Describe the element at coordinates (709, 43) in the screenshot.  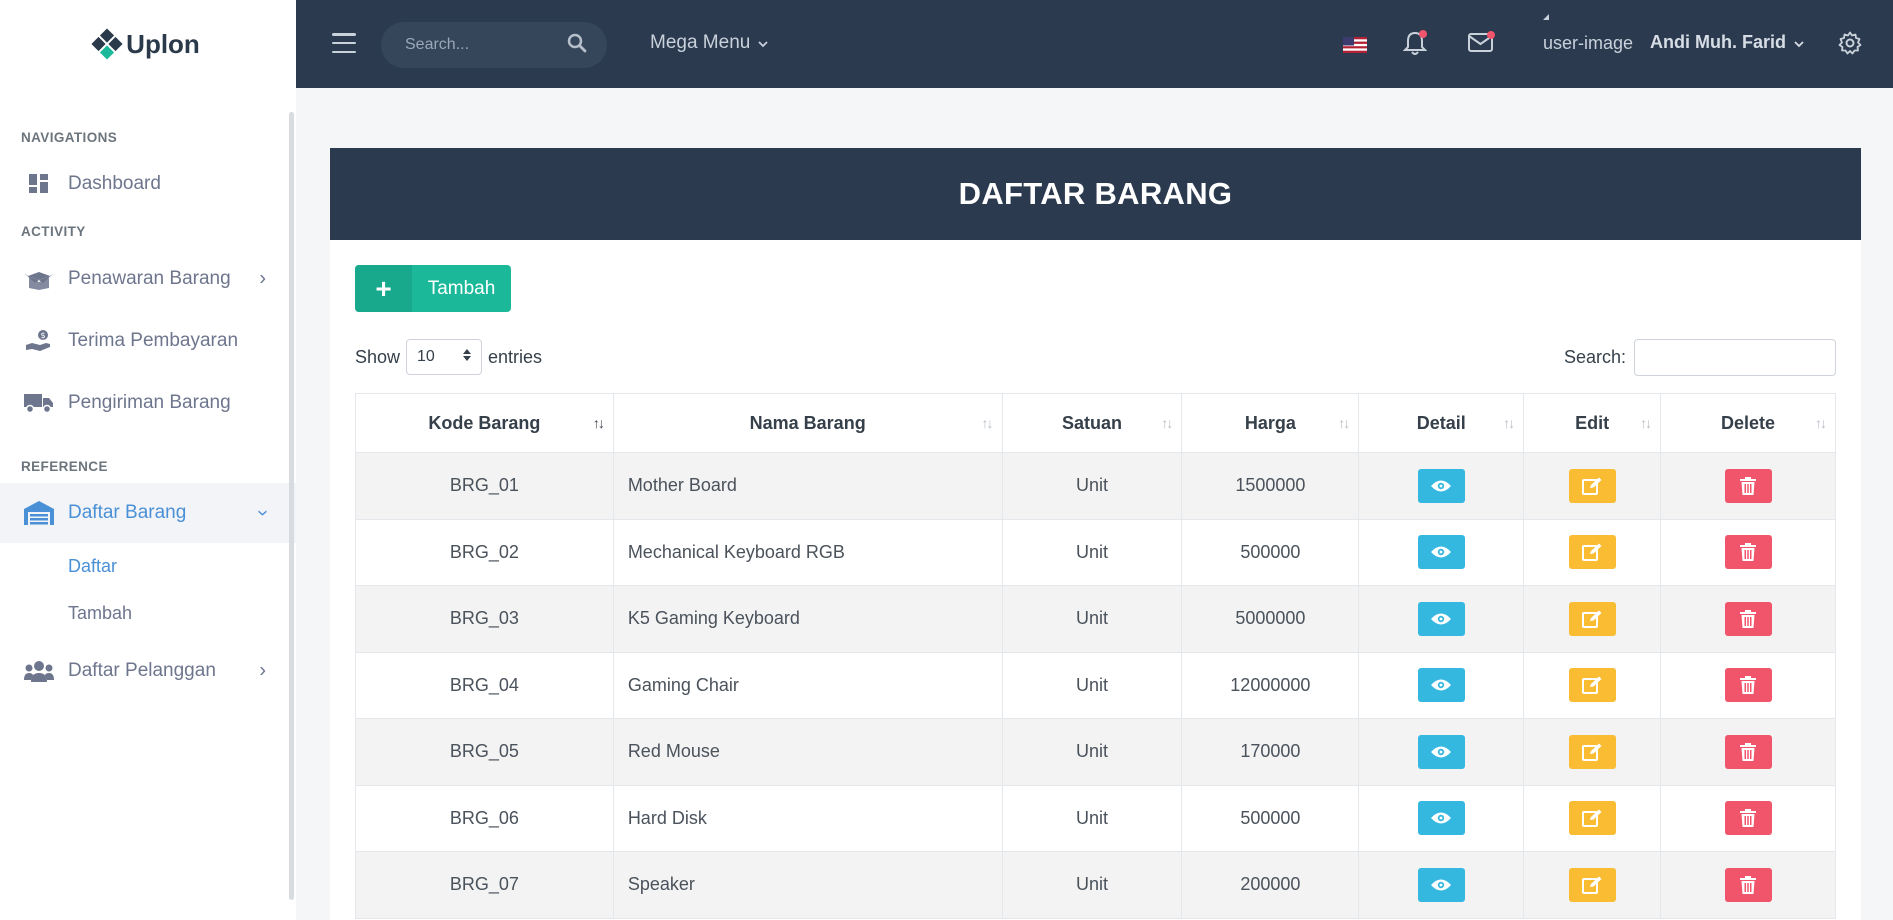
I see `mega-menu-dropdown: Mega Menu` at that location.